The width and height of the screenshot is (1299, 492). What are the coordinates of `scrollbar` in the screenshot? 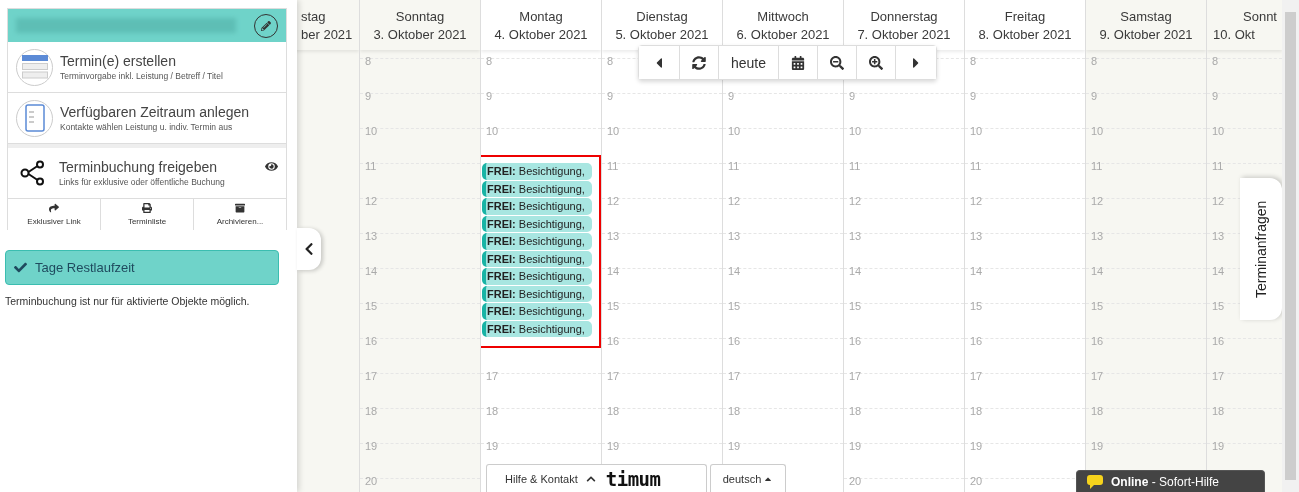 It's located at (1290, 246).